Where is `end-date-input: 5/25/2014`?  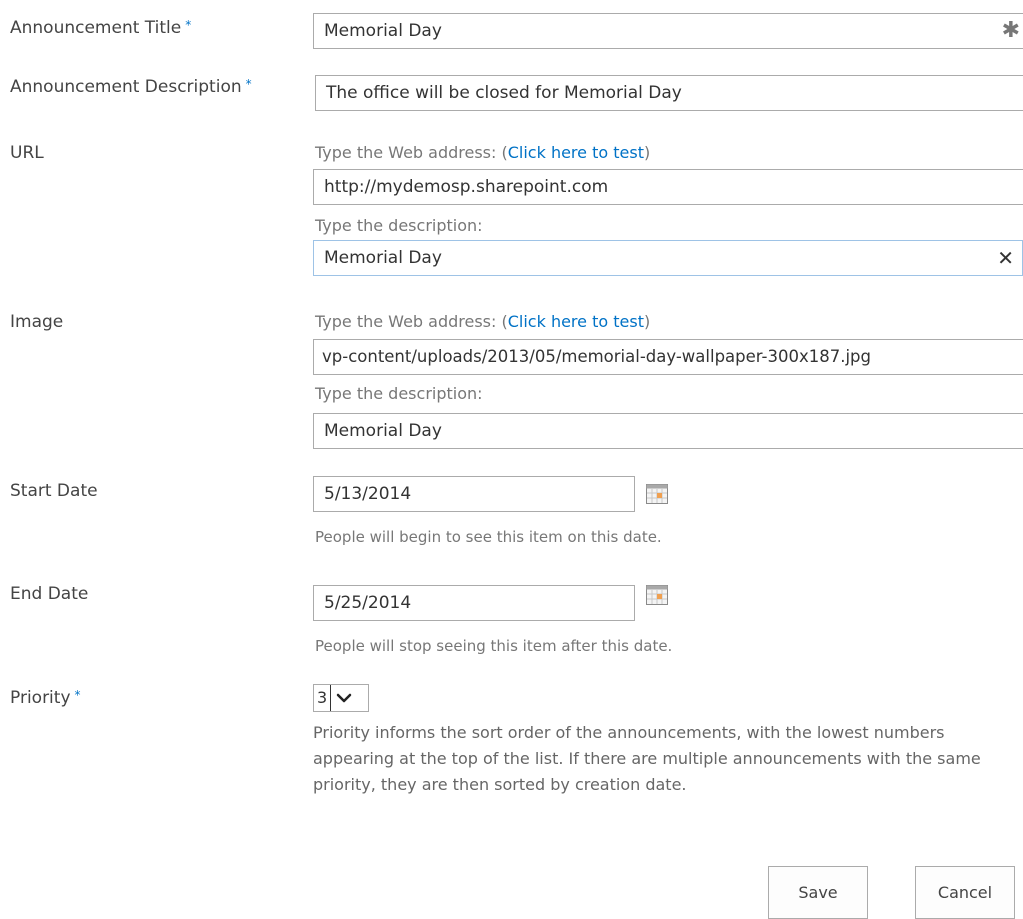 end-date-input: 5/25/2014 is located at coordinates (474, 603).